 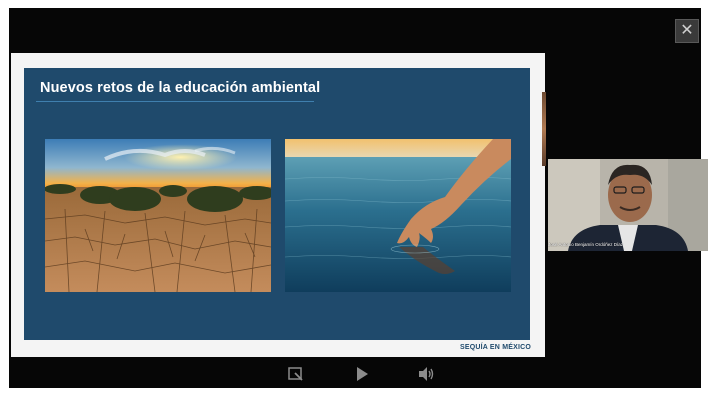 I want to click on close-button: ✕, so click(x=687, y=31).